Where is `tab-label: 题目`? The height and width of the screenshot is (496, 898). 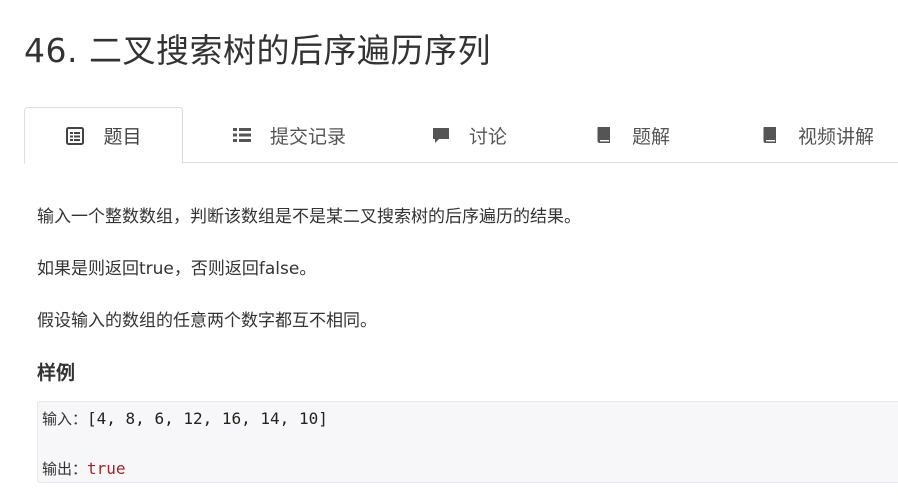 tab-label: 题目 is located at coordinates (122, 137).